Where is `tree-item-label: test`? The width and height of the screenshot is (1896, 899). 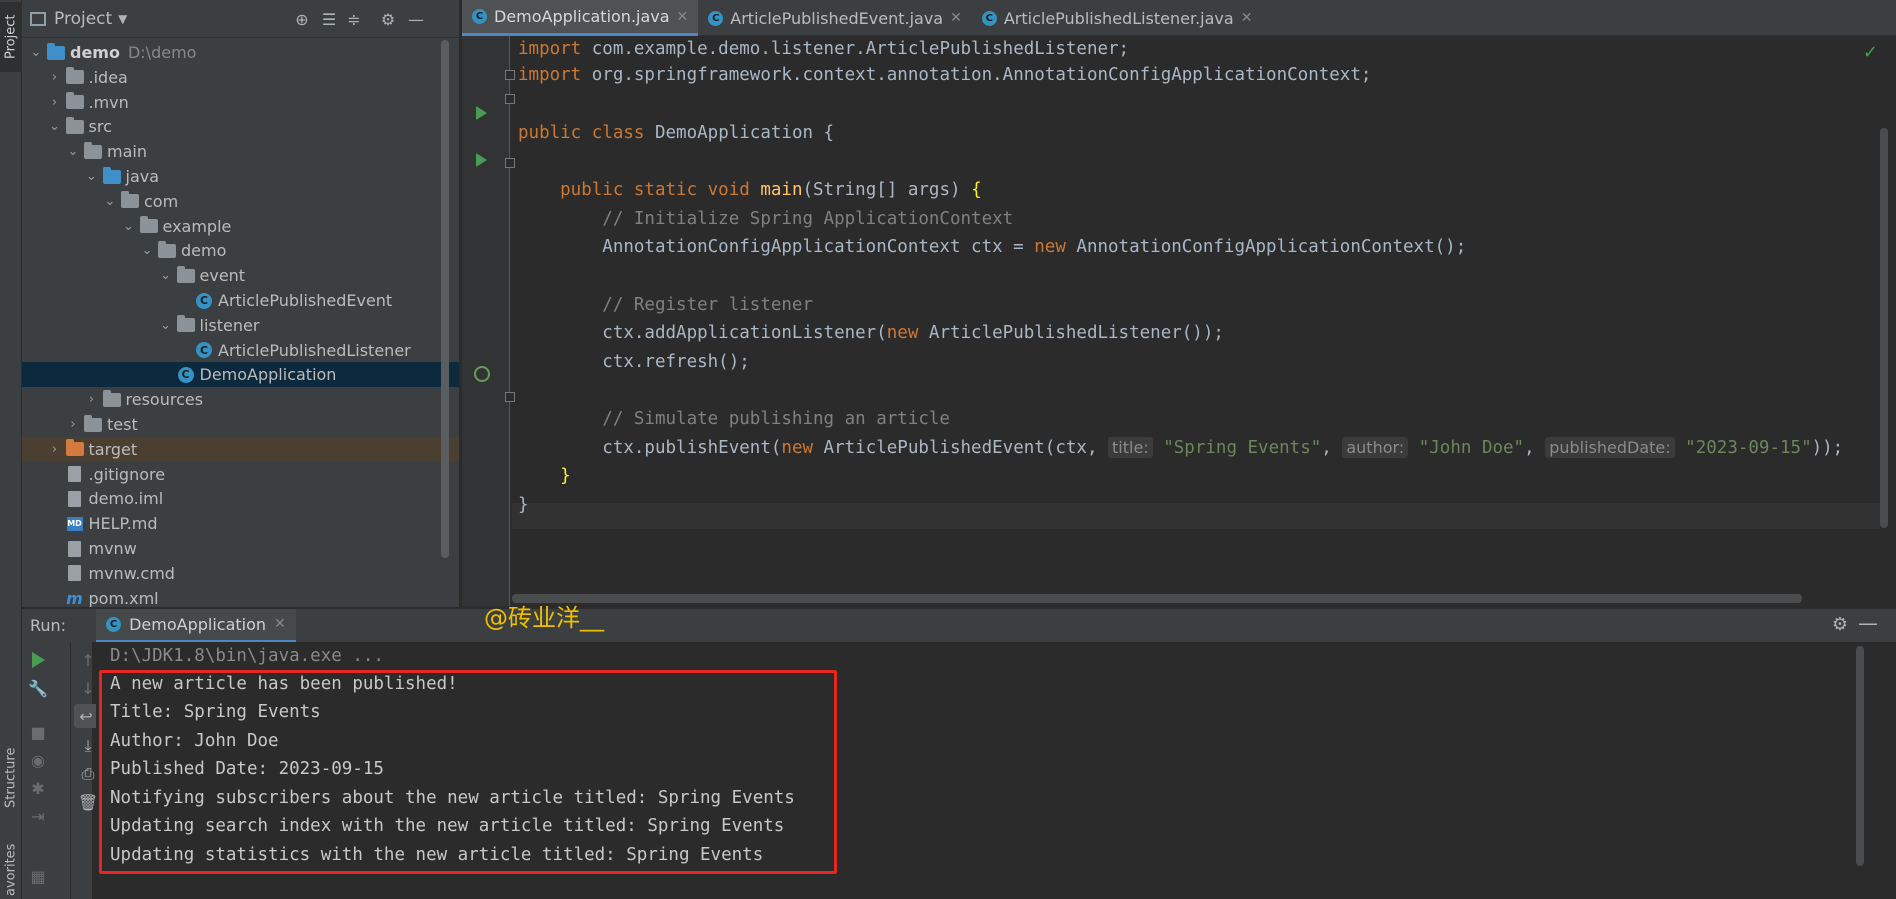
tree-item-label: test is located at coordinates (122, 424).